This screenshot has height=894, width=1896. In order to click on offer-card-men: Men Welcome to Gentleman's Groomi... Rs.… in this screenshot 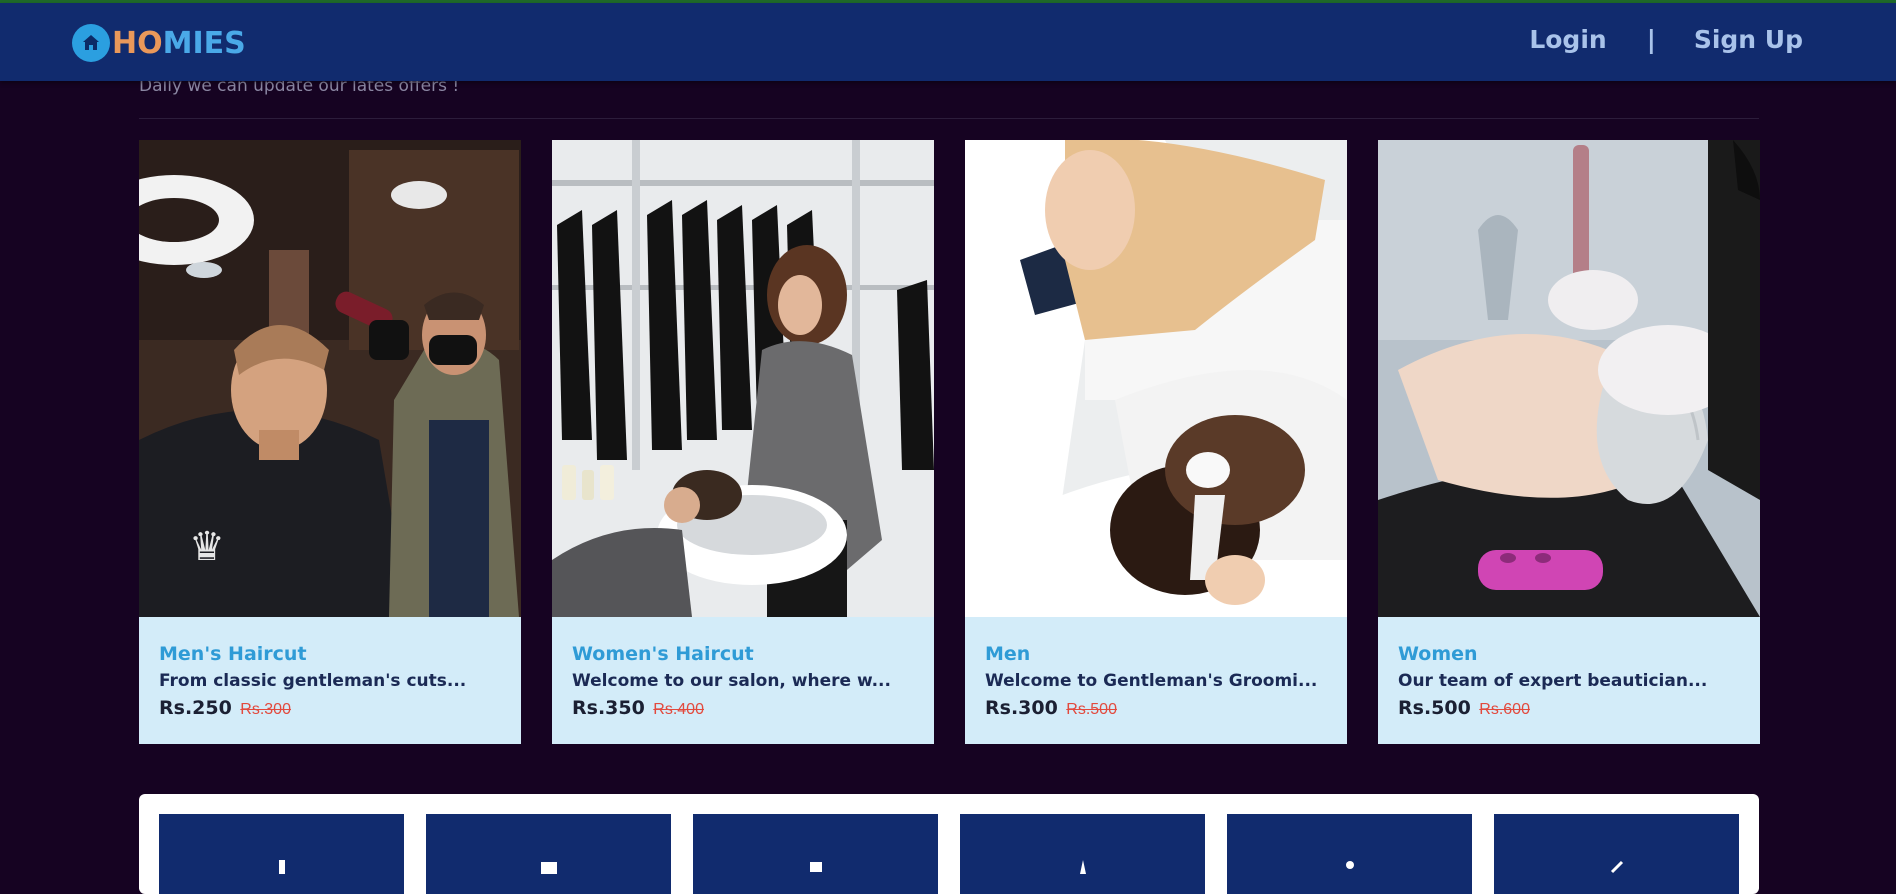, I will do `click(1156, 442)`.